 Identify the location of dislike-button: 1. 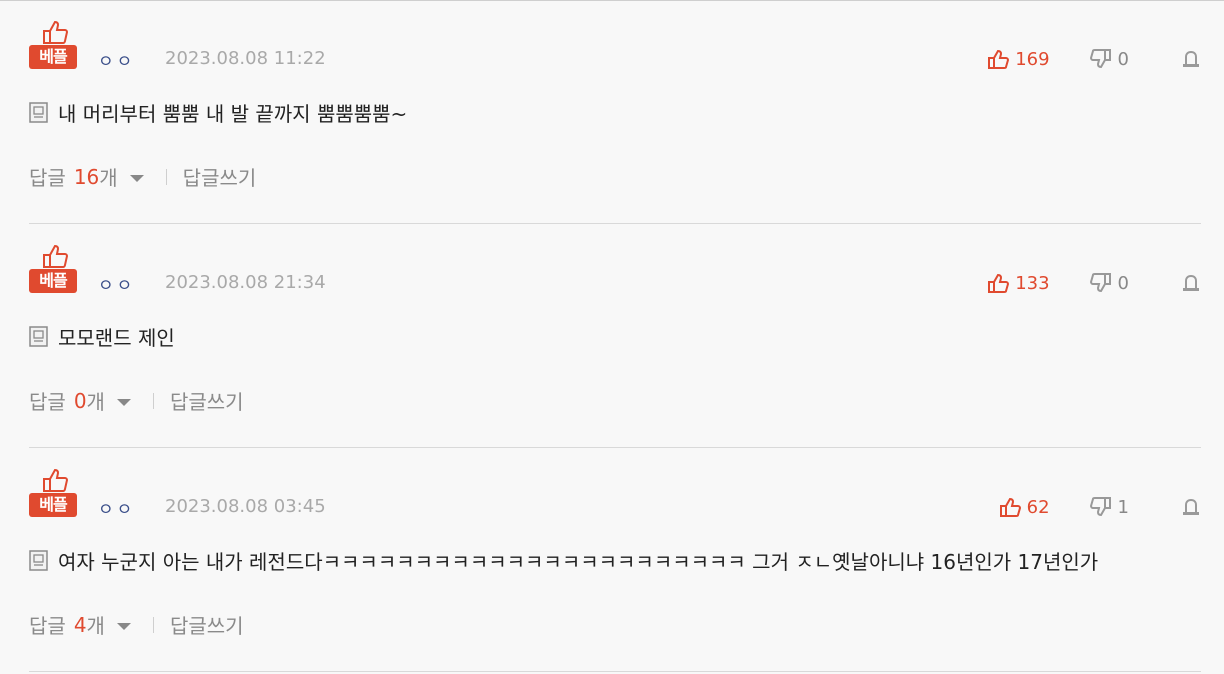
(1109, 507).